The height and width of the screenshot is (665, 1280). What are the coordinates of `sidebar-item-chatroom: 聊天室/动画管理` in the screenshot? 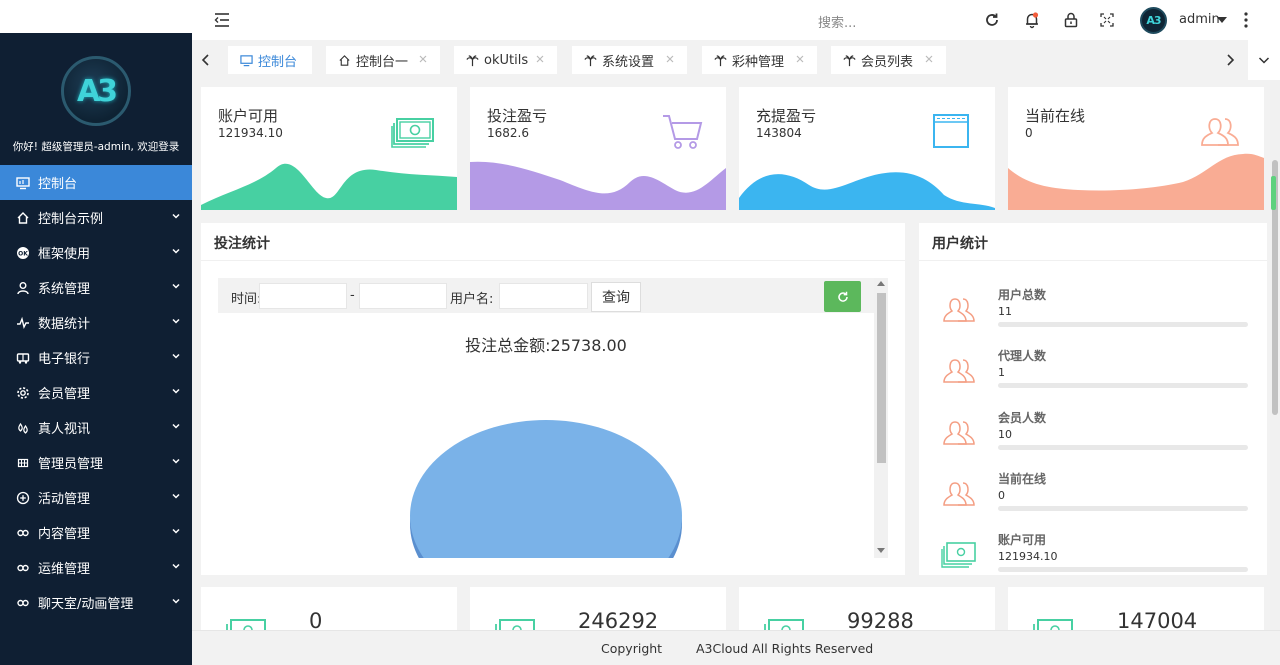 It's located at (96, 602).